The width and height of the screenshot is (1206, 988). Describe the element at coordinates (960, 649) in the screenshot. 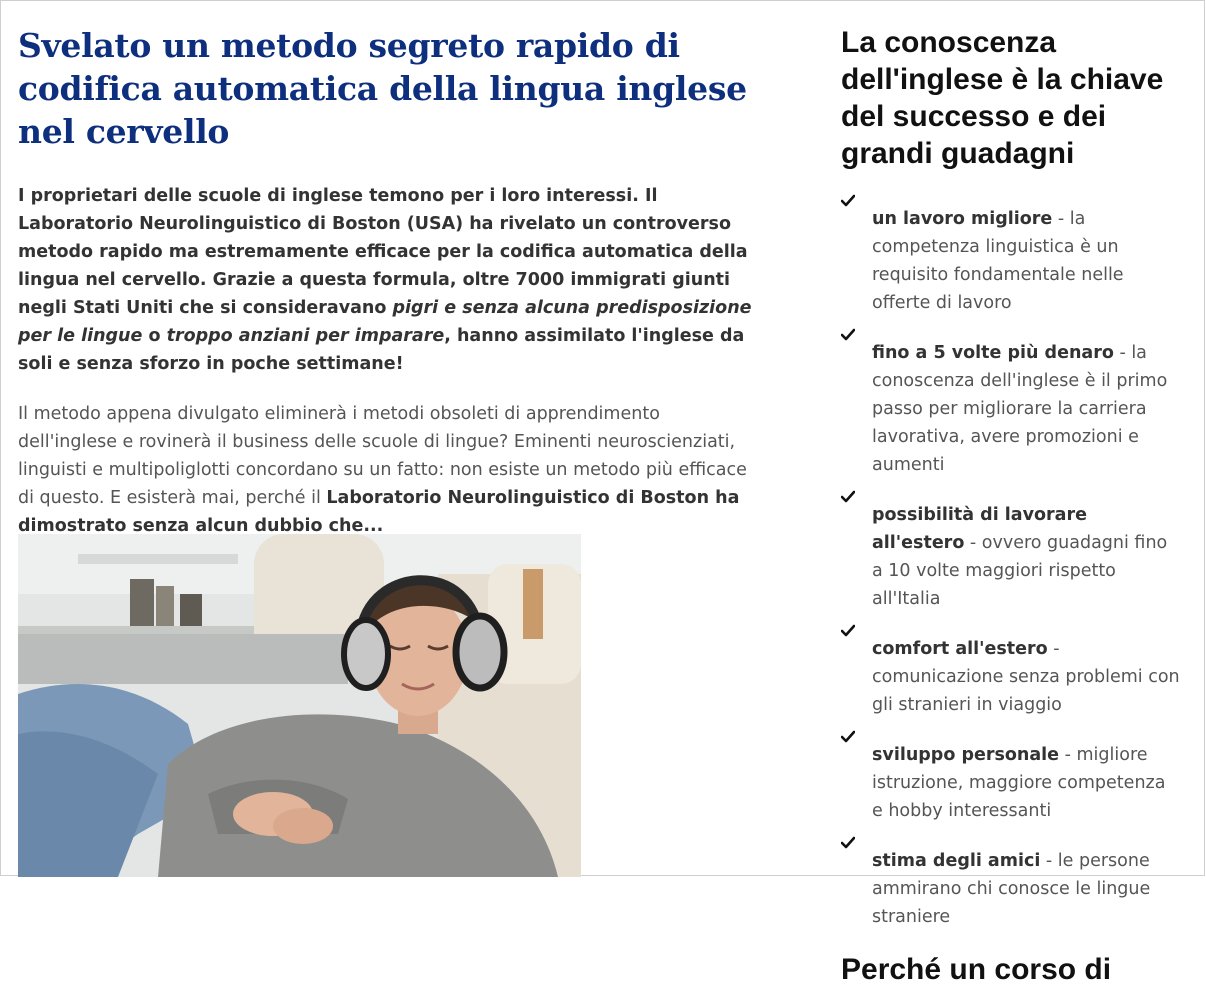

I see `benefit-label: comfort all'estero` at that location.